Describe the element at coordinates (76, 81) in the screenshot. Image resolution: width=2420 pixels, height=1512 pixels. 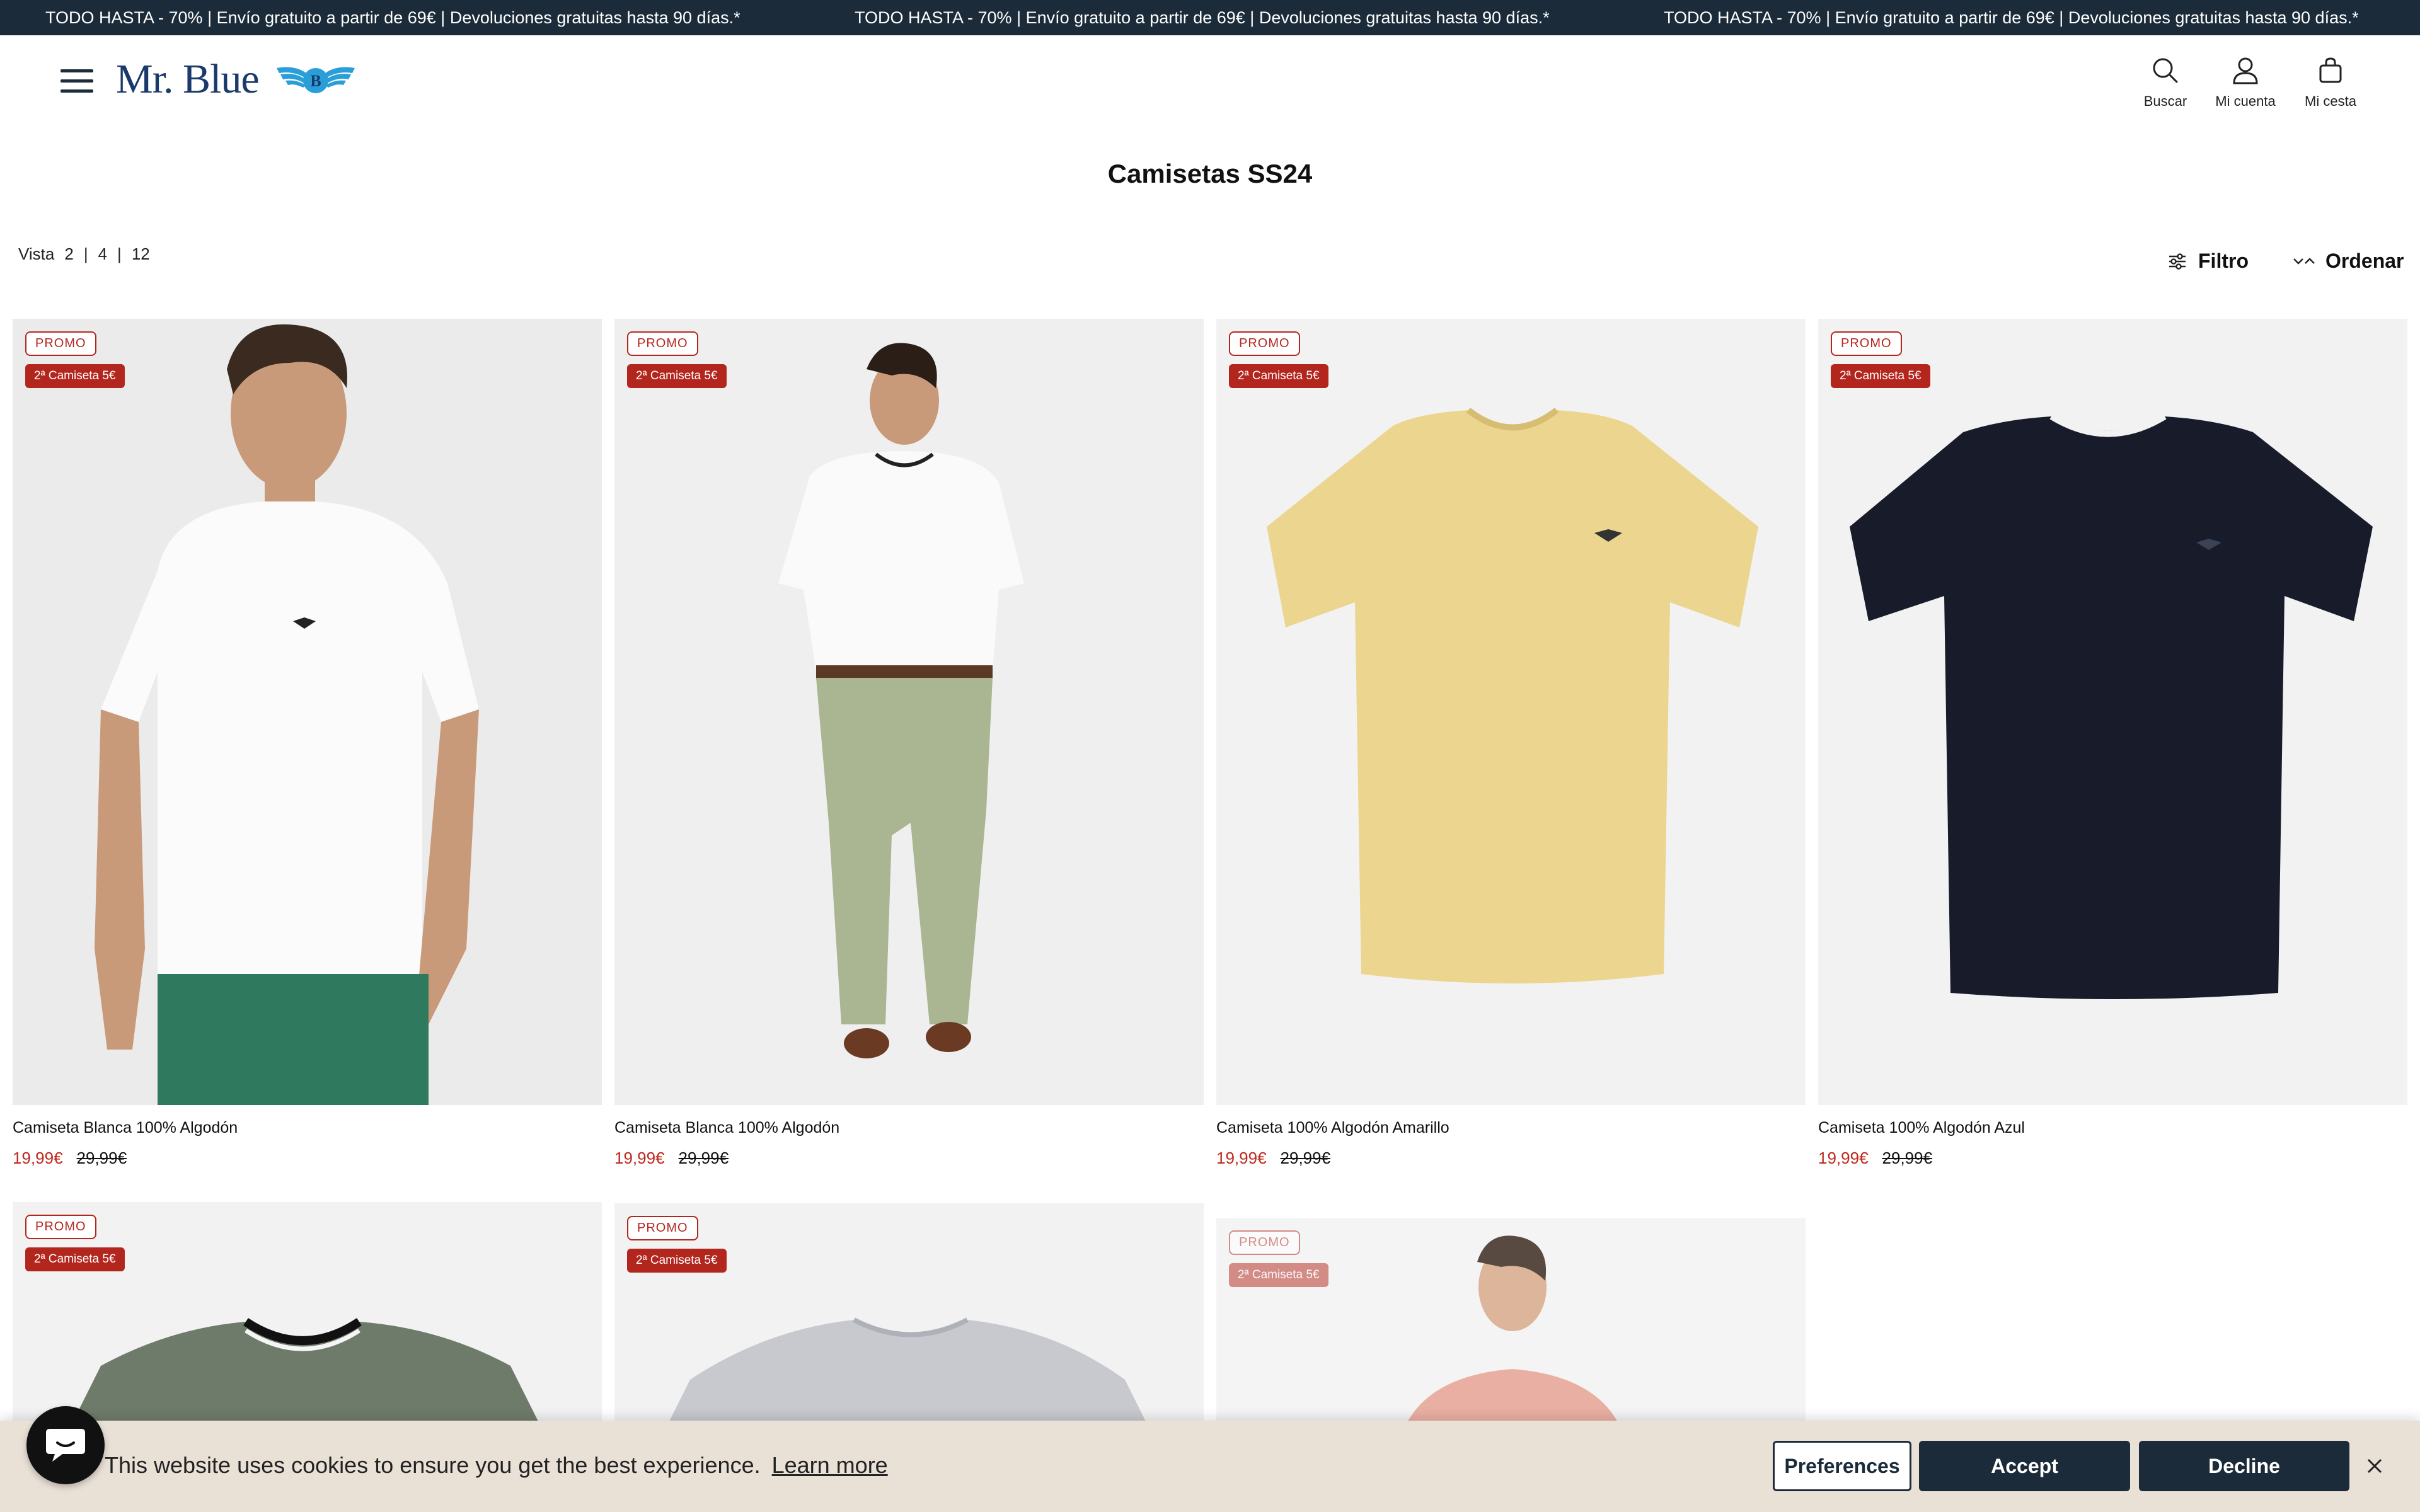
I see `menu-icon` at that location.